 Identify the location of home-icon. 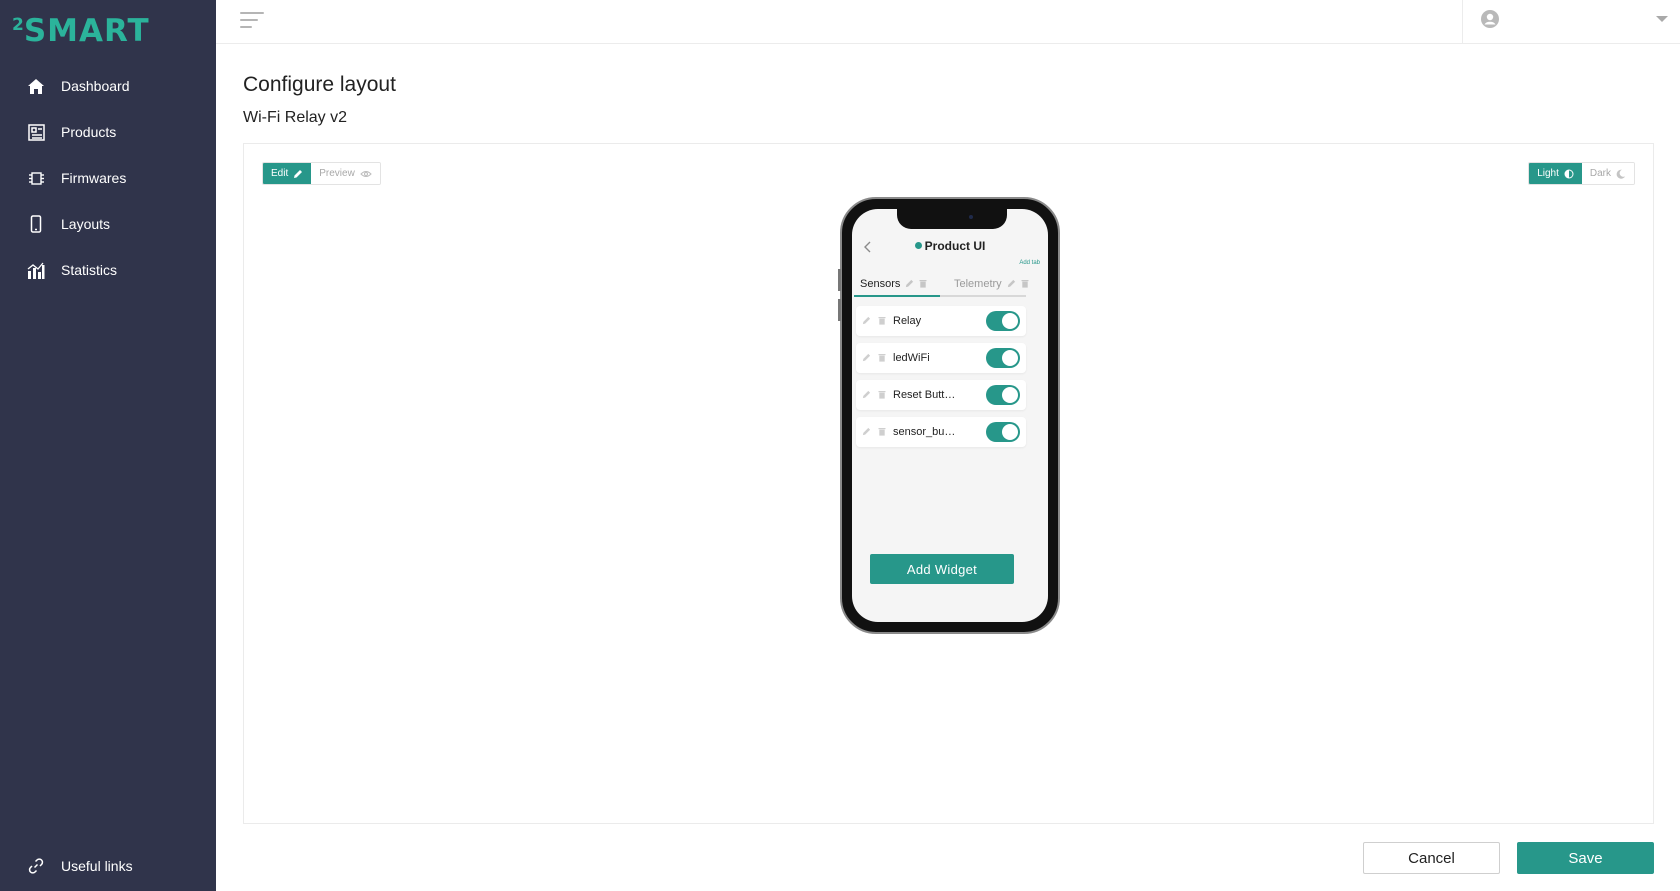
(36, 86).